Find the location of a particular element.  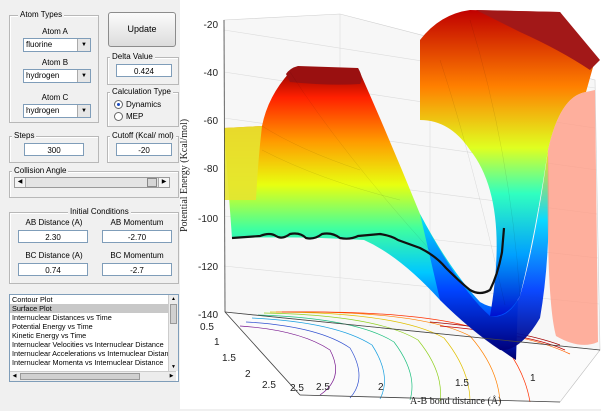

dynamics-label: Dynamics is located at coordinates (144, 104).